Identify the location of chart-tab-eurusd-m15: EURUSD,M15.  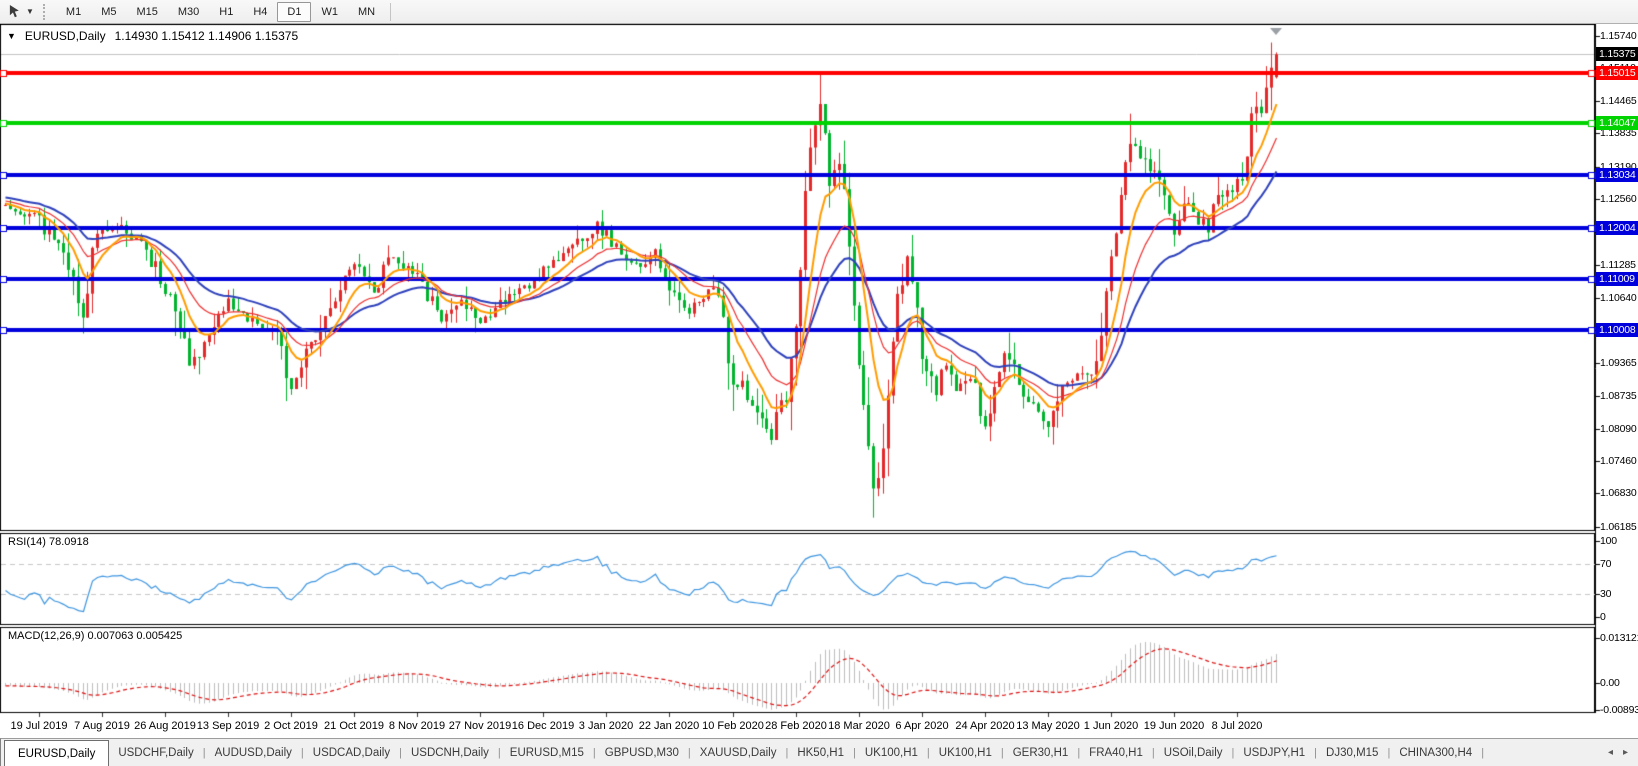
(547, 752).